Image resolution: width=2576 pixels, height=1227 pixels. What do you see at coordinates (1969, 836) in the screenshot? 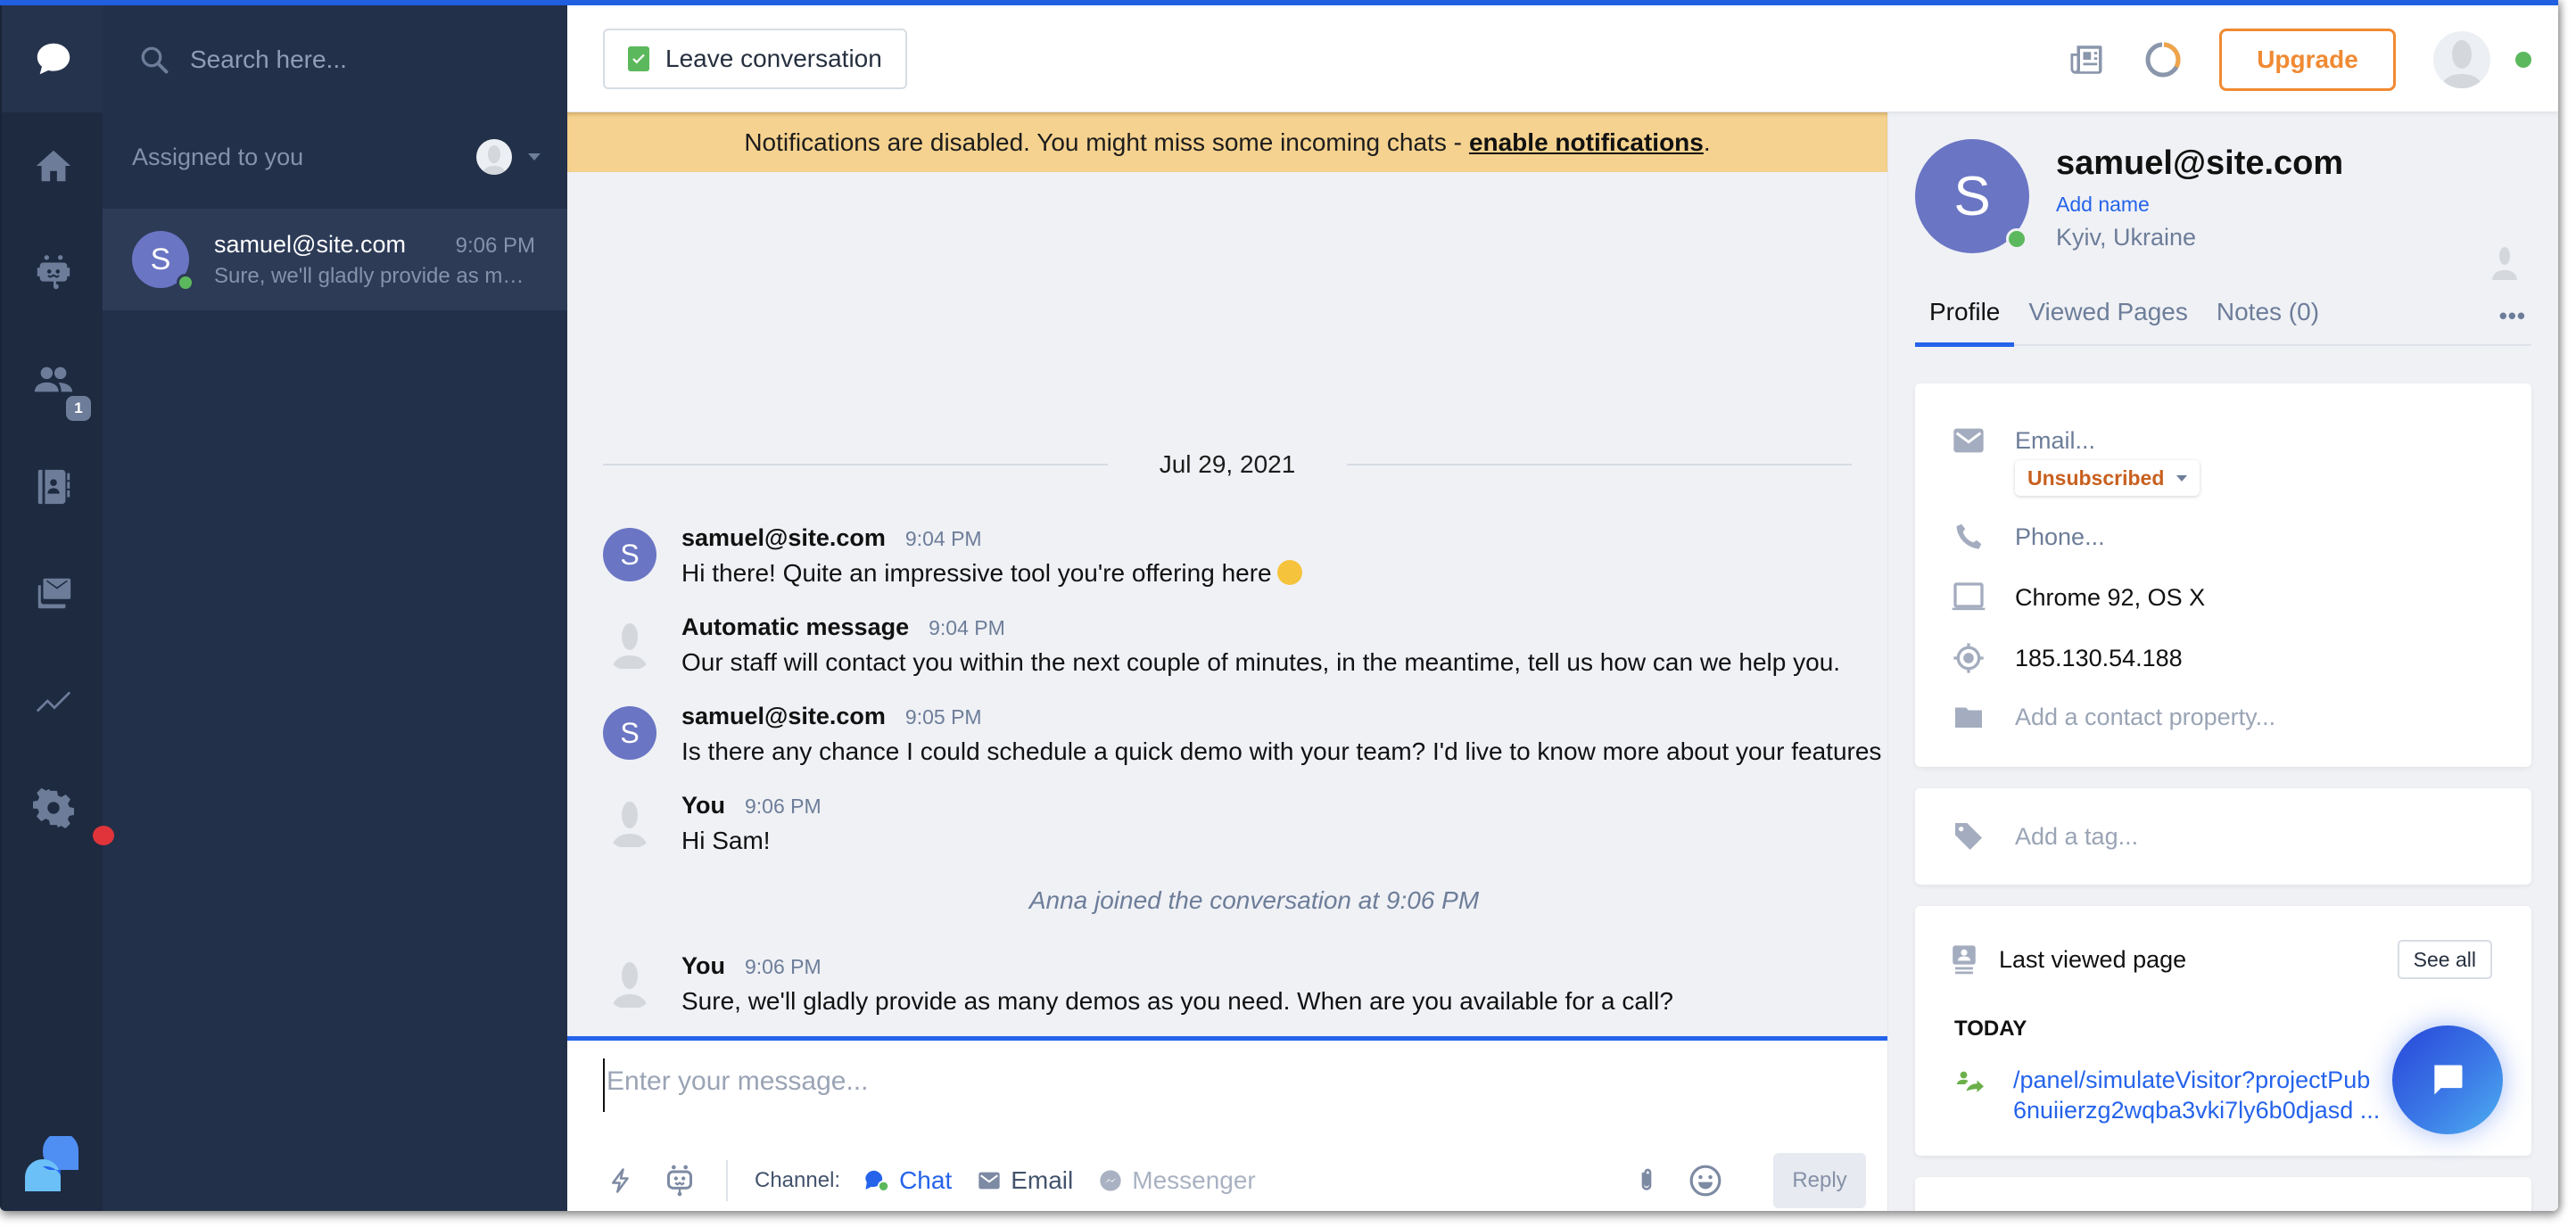
I see `tag-icon` at bounding box center [1969, 836].